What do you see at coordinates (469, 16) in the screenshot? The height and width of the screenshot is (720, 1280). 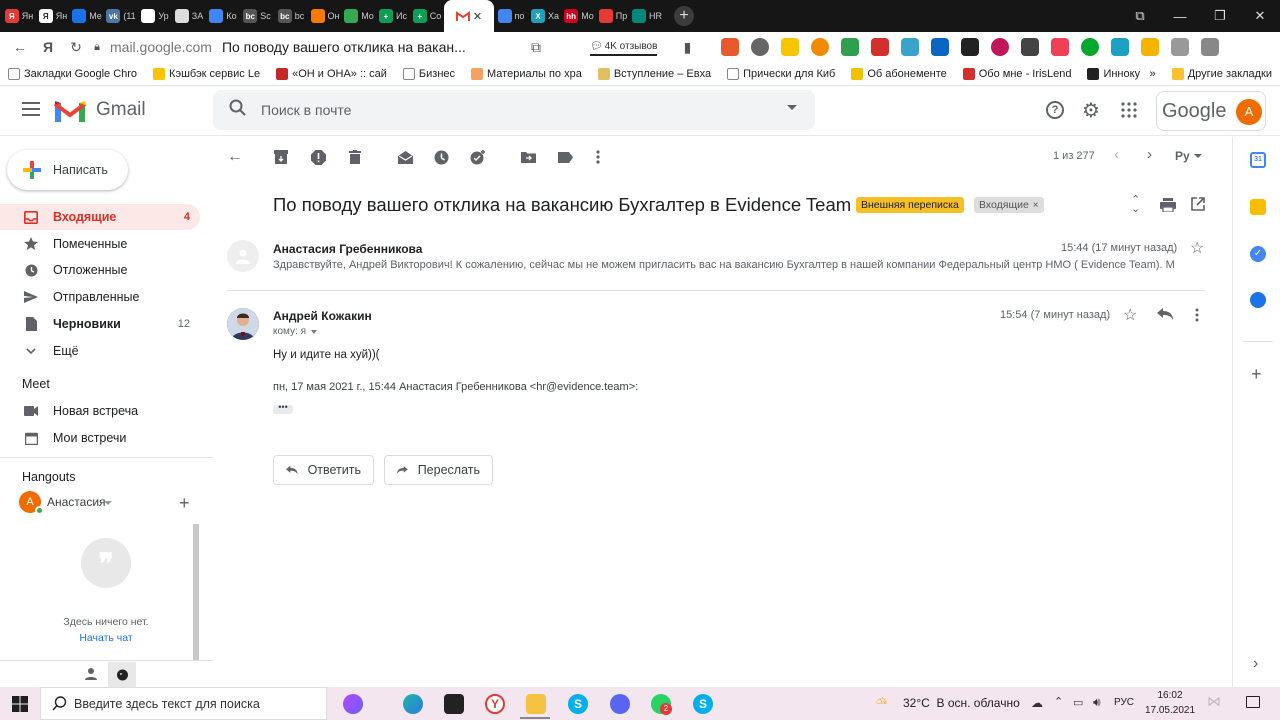 I see `tab-gmail-active: ✕` at bounding box center [469, 16].